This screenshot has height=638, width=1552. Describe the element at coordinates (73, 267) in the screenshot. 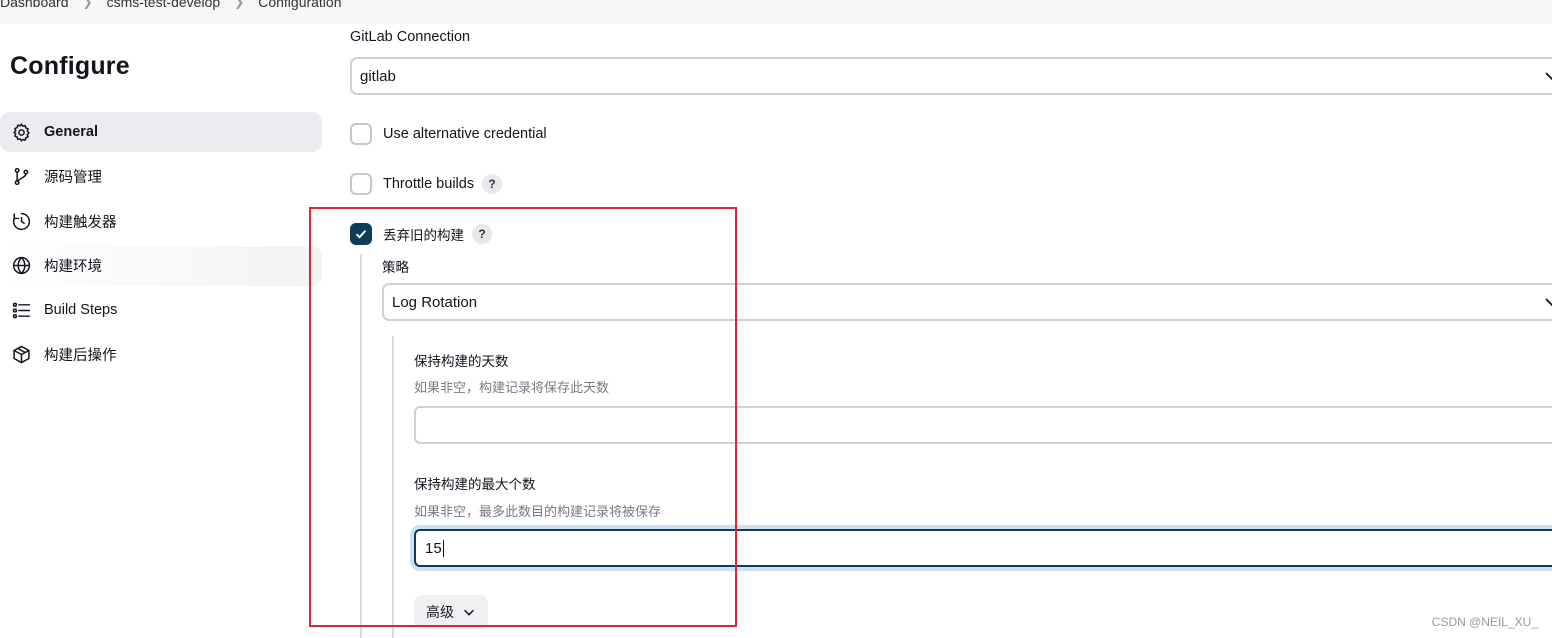

I see `sidebar-item-label: 构建环境` at that location.